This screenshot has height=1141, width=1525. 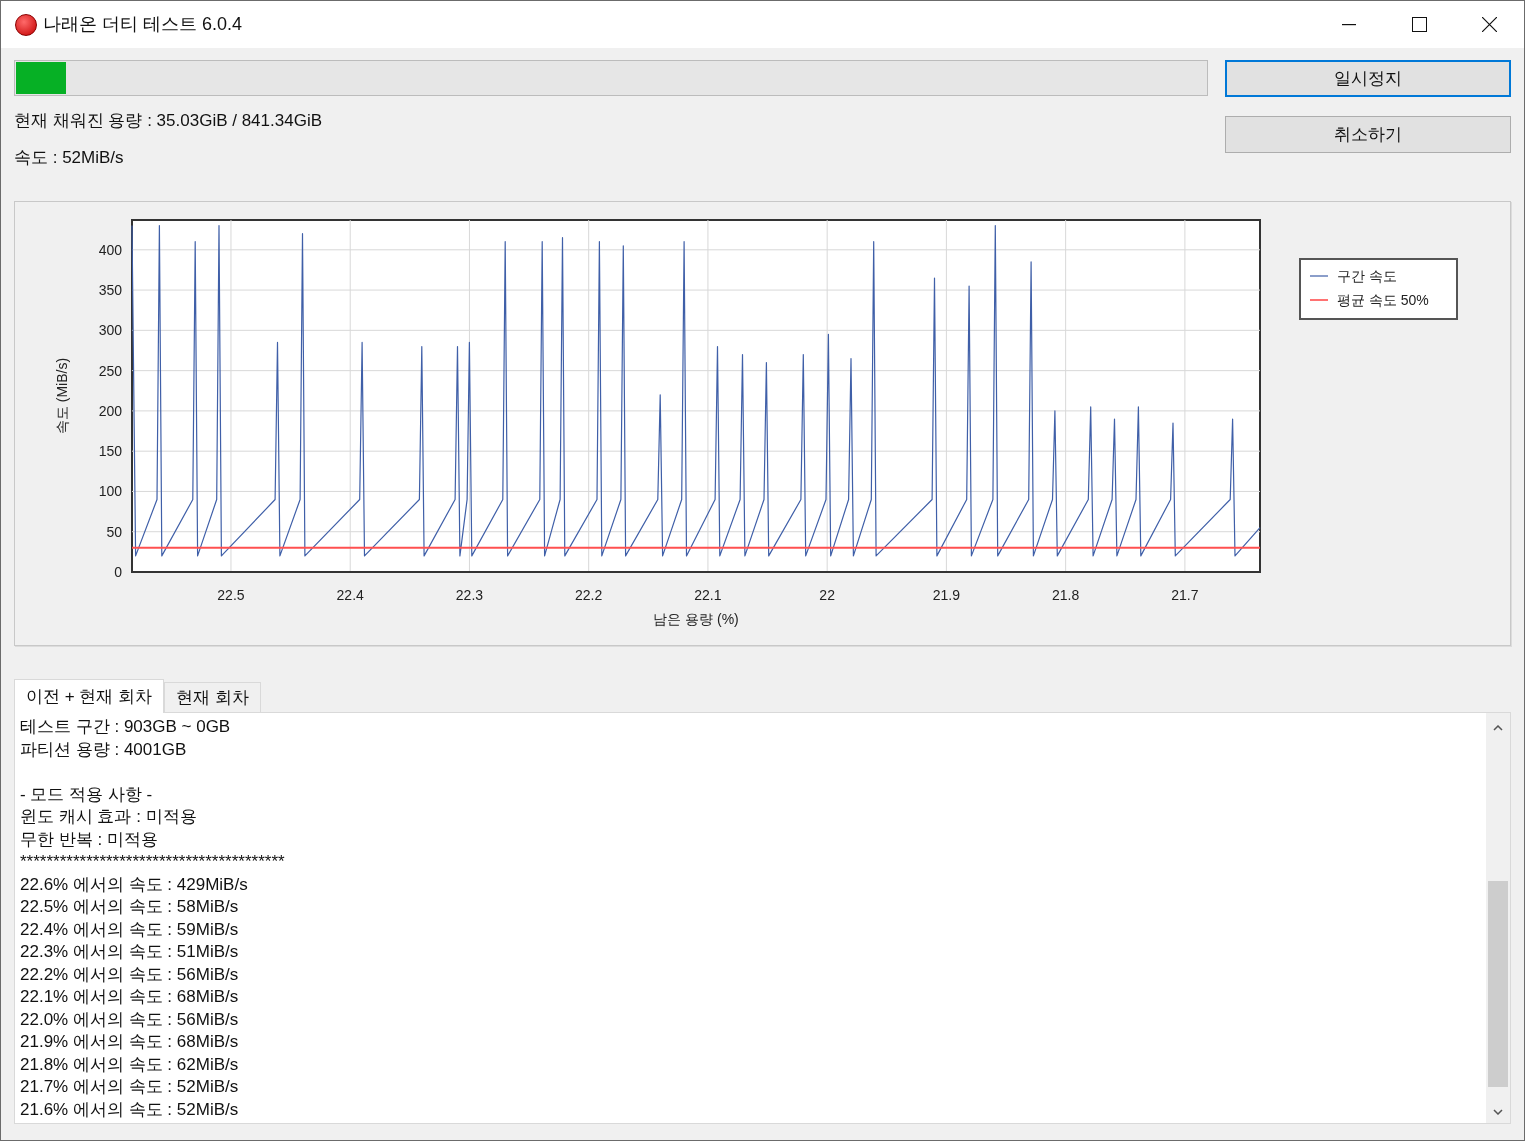 What do you see at coordinates (143, 24) in the screenshot?
I see `window-title: 나래온 더티 테스트 6.0.4` at bounding box center [143, 24].